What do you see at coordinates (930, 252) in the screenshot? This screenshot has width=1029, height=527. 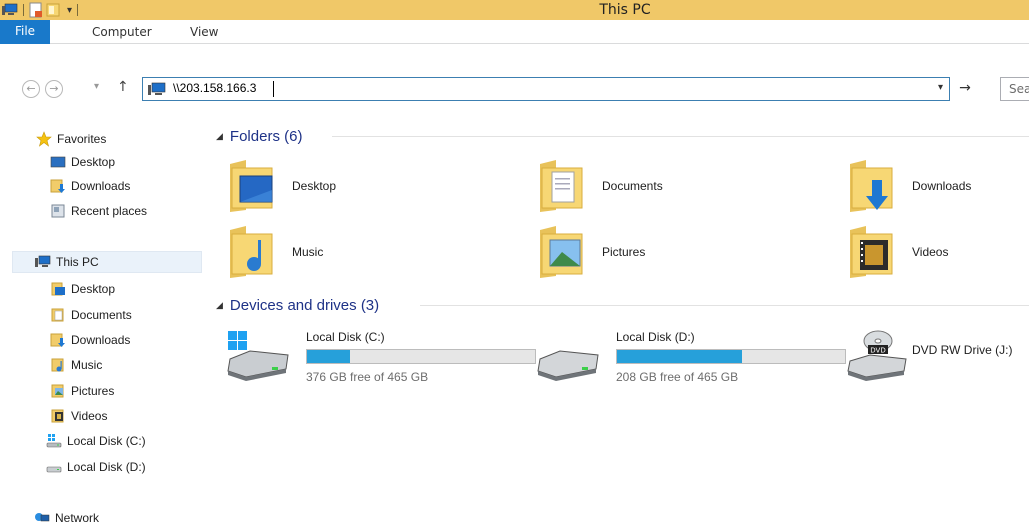 I see `folder-label: Videos` at bounding box center [930, 252].